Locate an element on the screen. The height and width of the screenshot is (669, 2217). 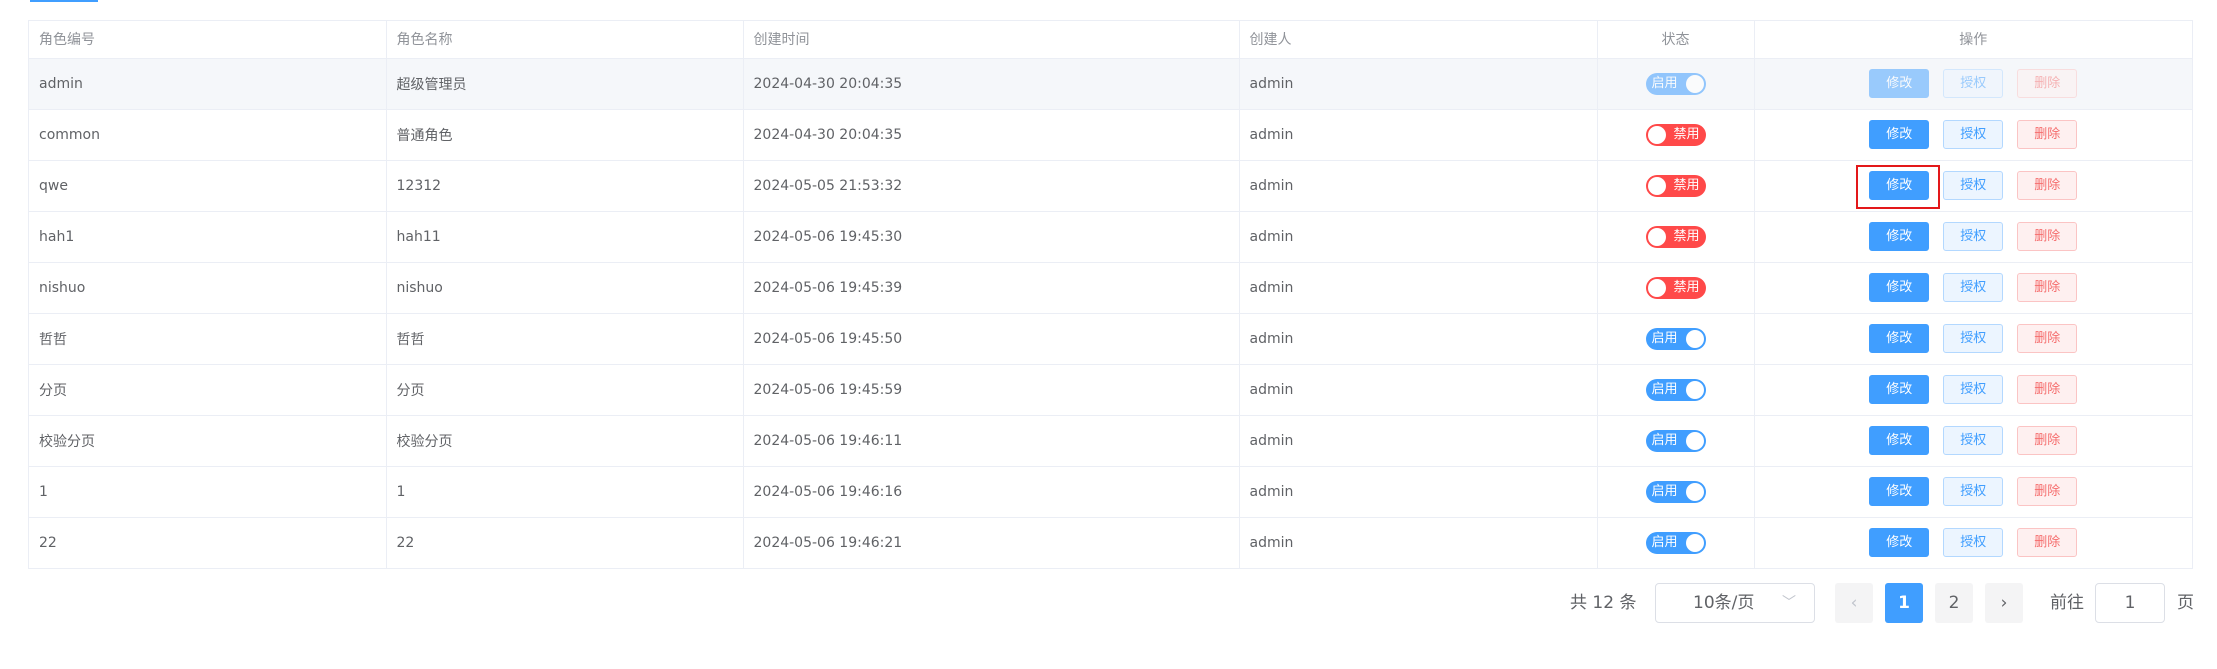
page-1-button: 1 is located at coordinates (1904, 603).